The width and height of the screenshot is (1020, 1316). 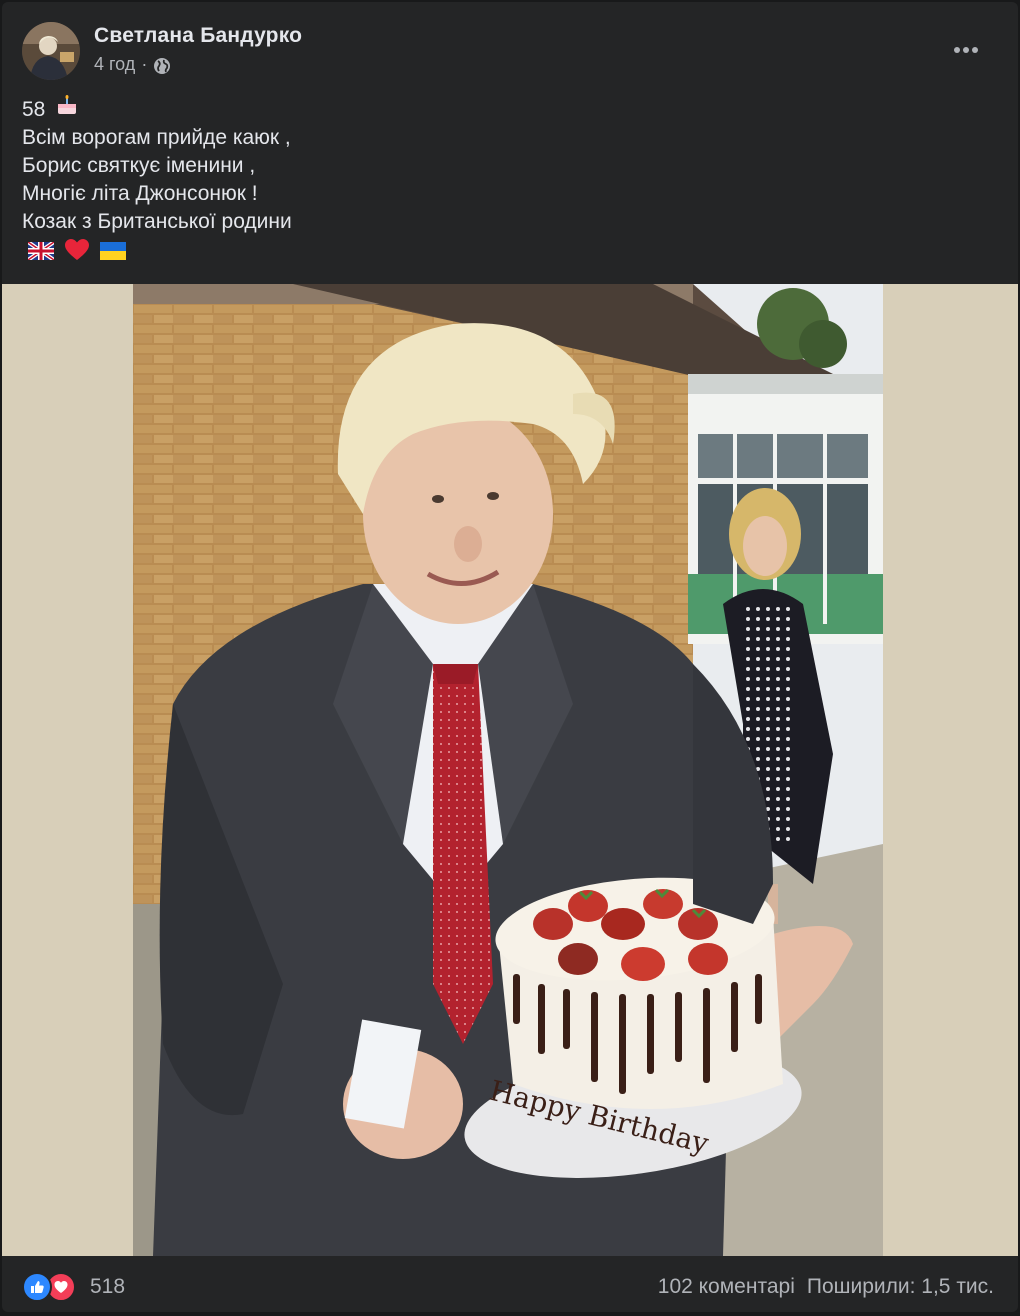 I want to click on more-options-button, so click(x=966, y=50).